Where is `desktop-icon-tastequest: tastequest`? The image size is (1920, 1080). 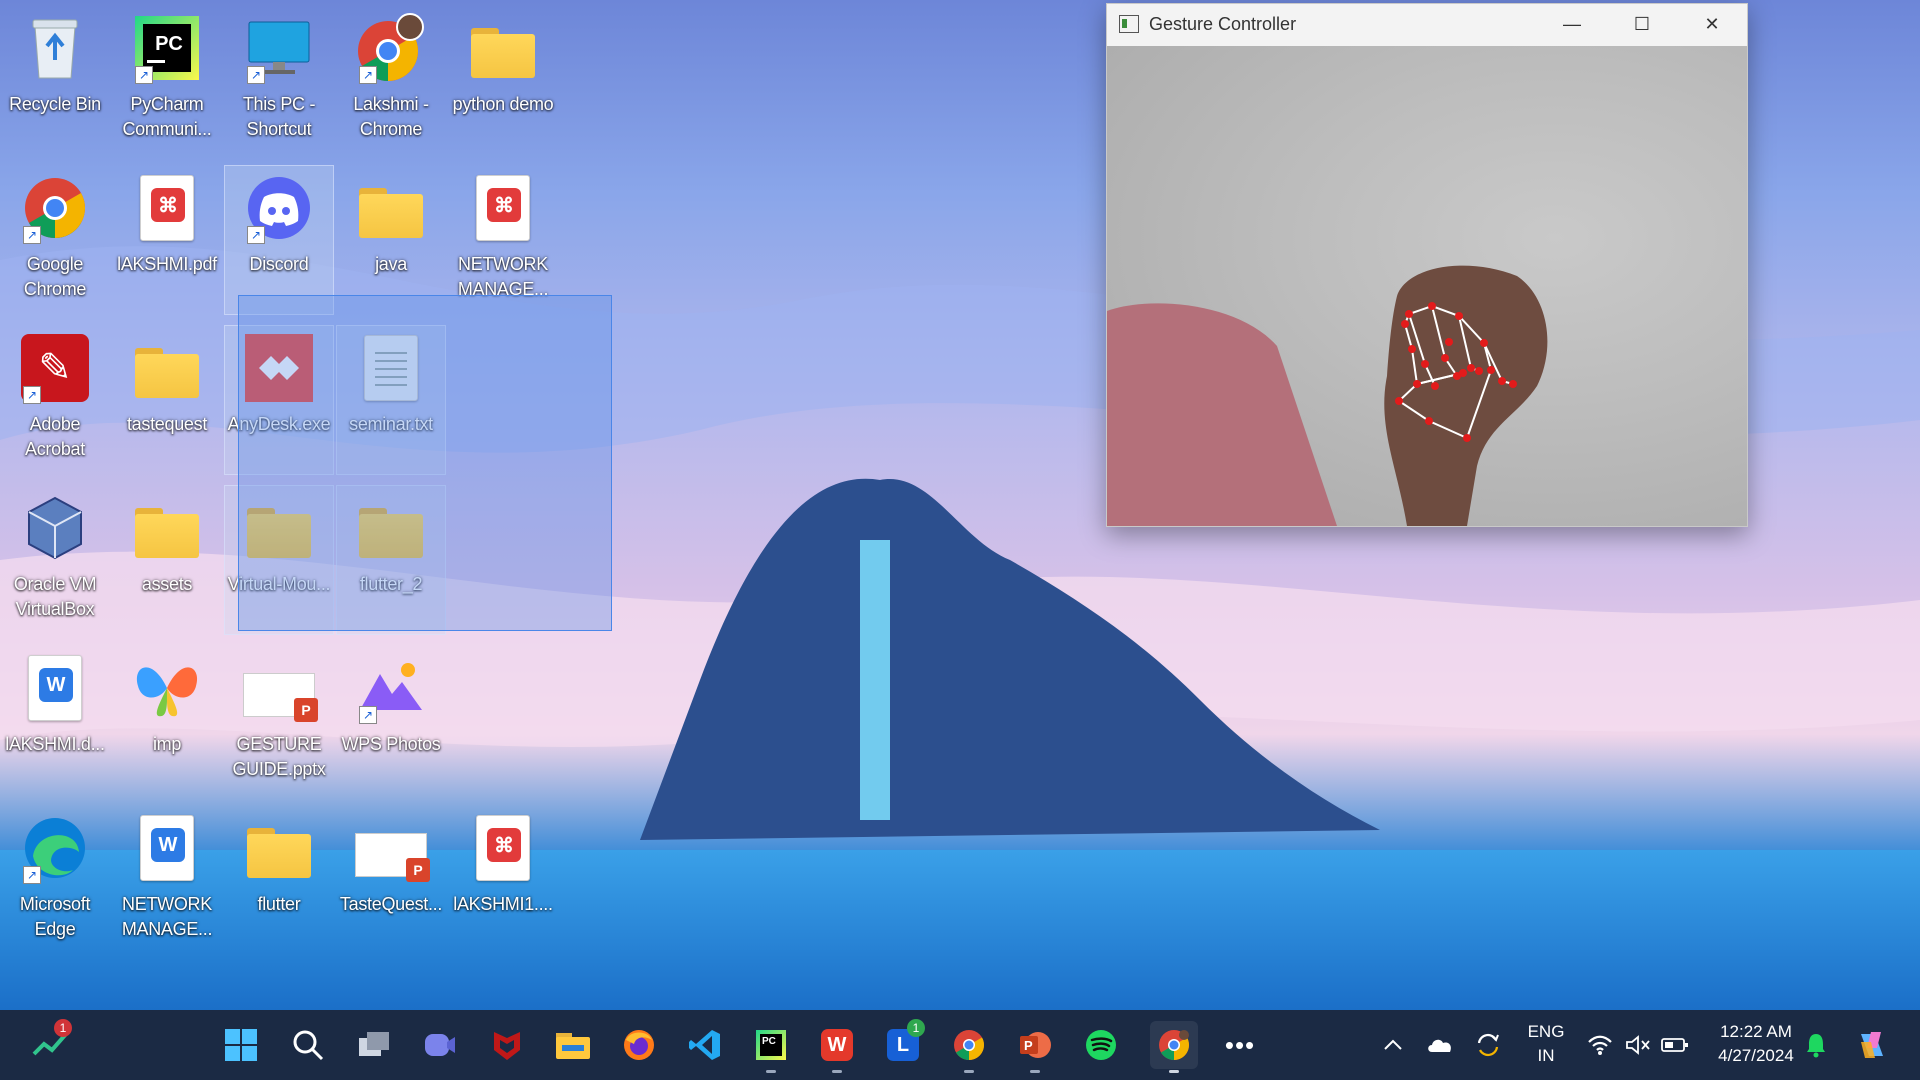 desktop-icon-tastequest: tastequest is located at coordinates (167, 400).